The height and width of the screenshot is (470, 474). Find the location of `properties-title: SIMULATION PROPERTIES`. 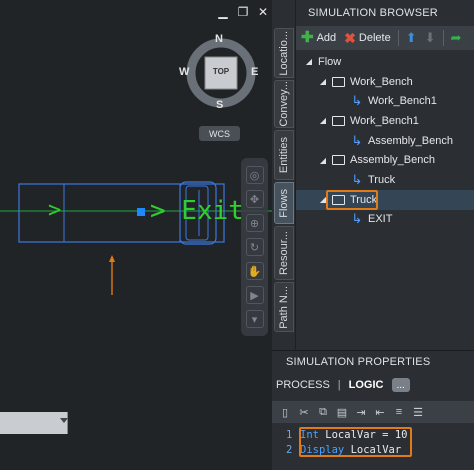

properties-title: SIMULATION PROPERTIES is located at coordinates (373, 362).